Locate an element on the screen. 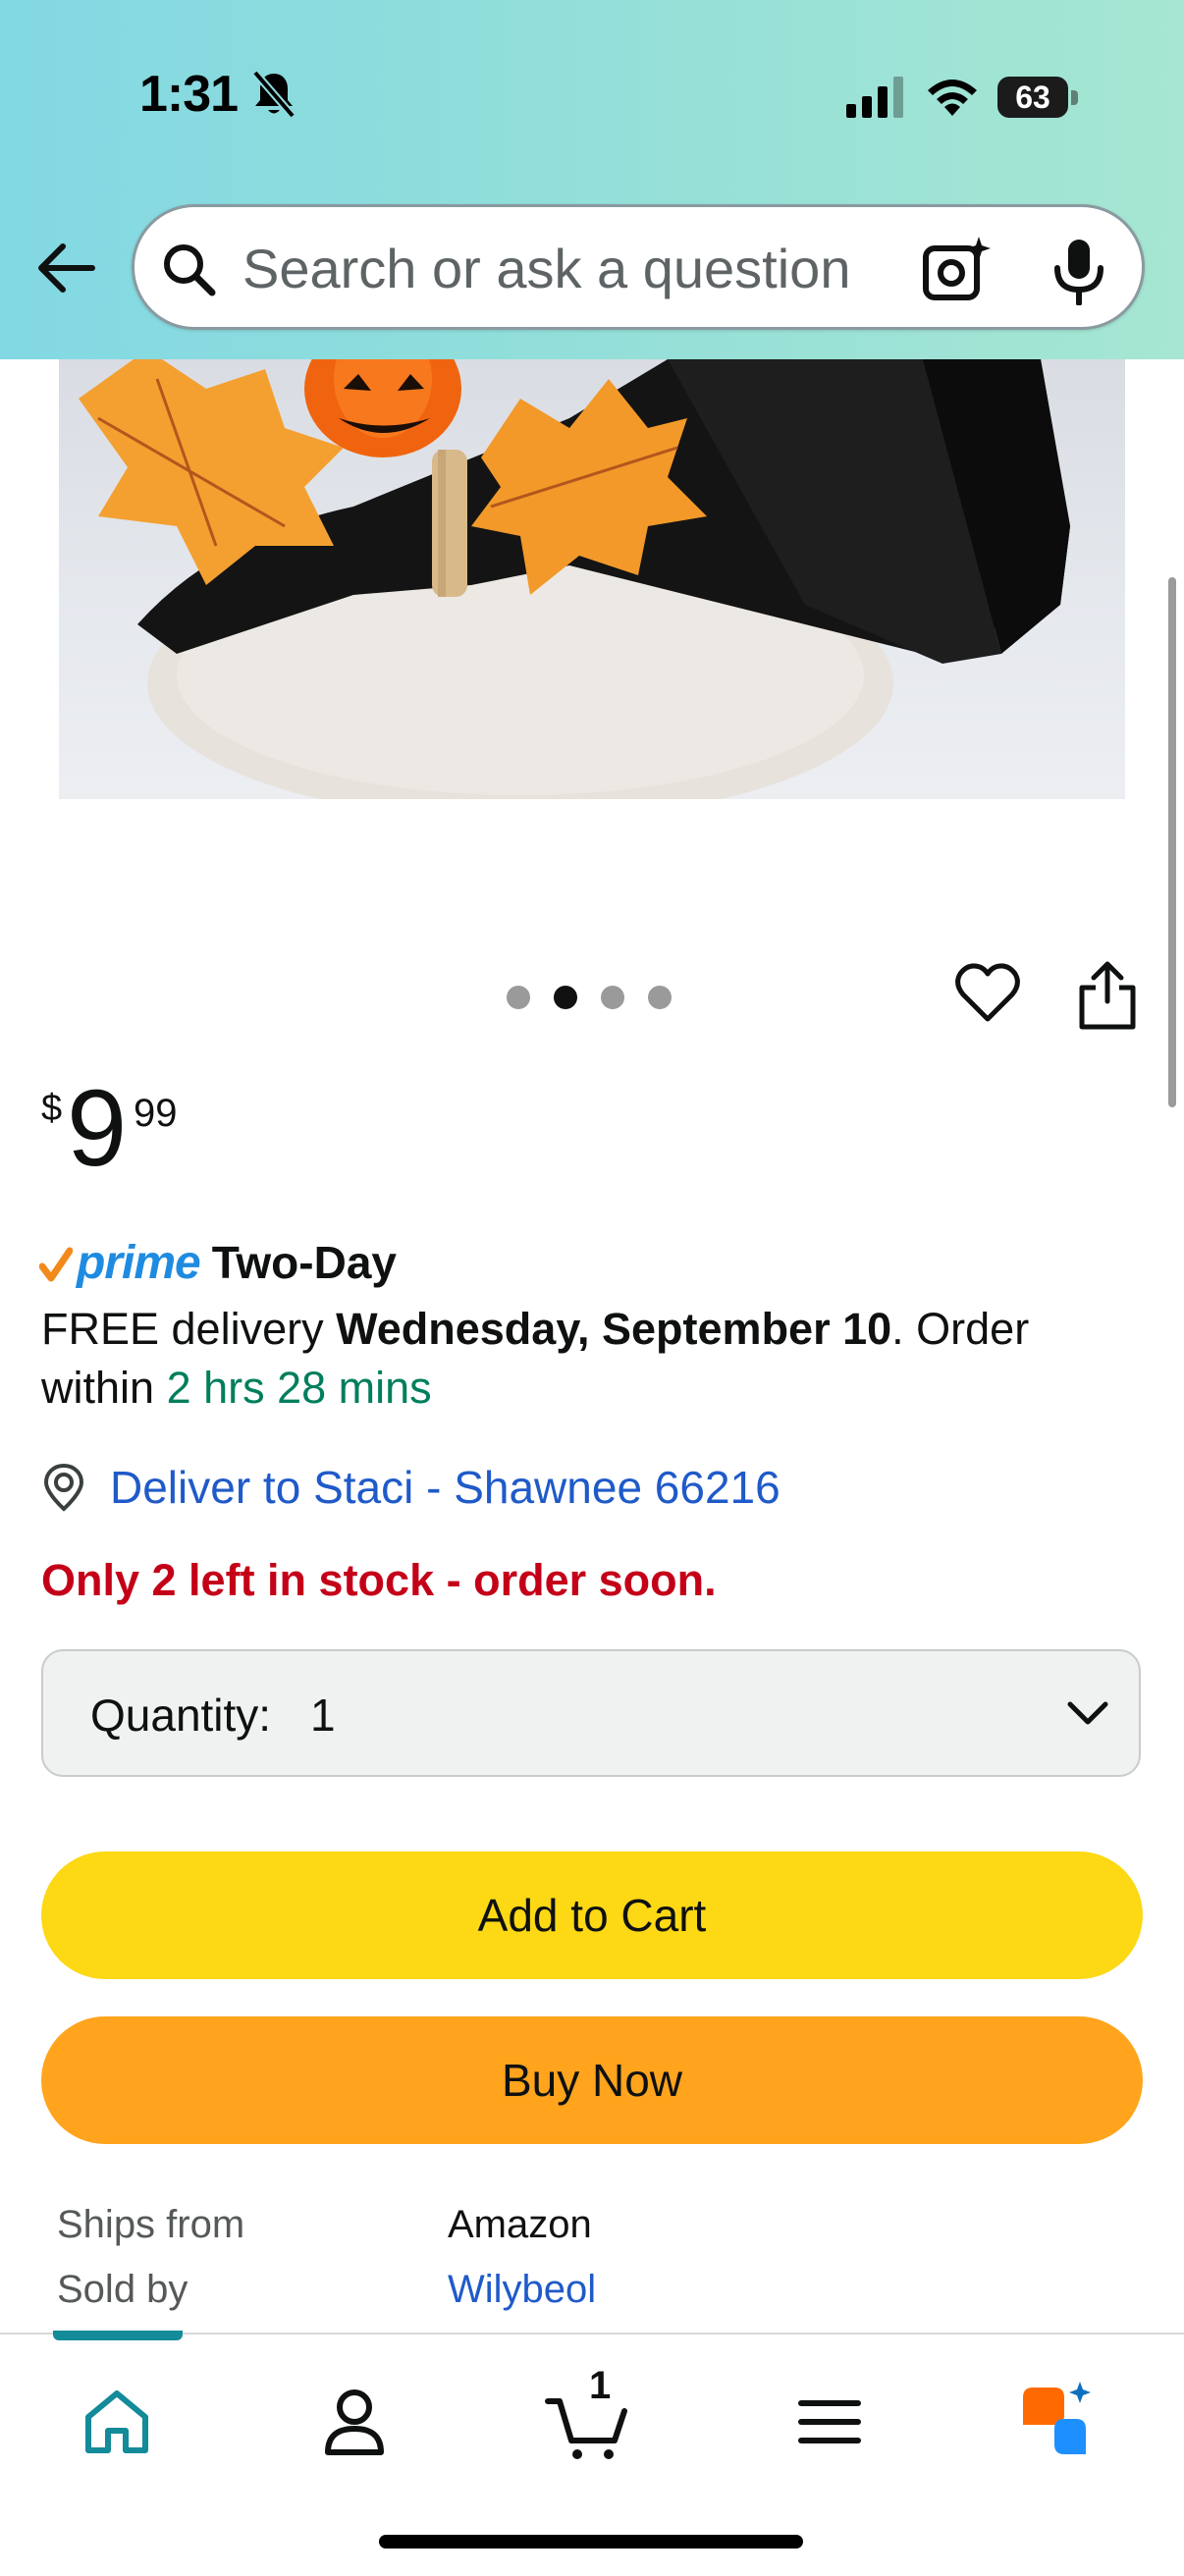  rufus-icon is located at coordinates (1055, 2422).